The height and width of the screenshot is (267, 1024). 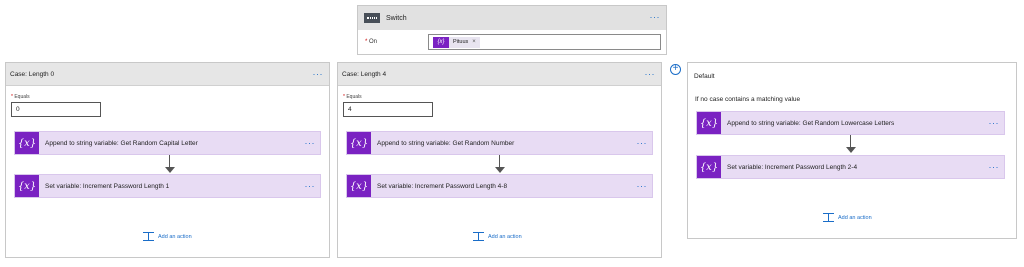 What do you see at coordinates (388, 109) in the screenshot?
I see `equals-input: 4` at bounding box center [388, 109].